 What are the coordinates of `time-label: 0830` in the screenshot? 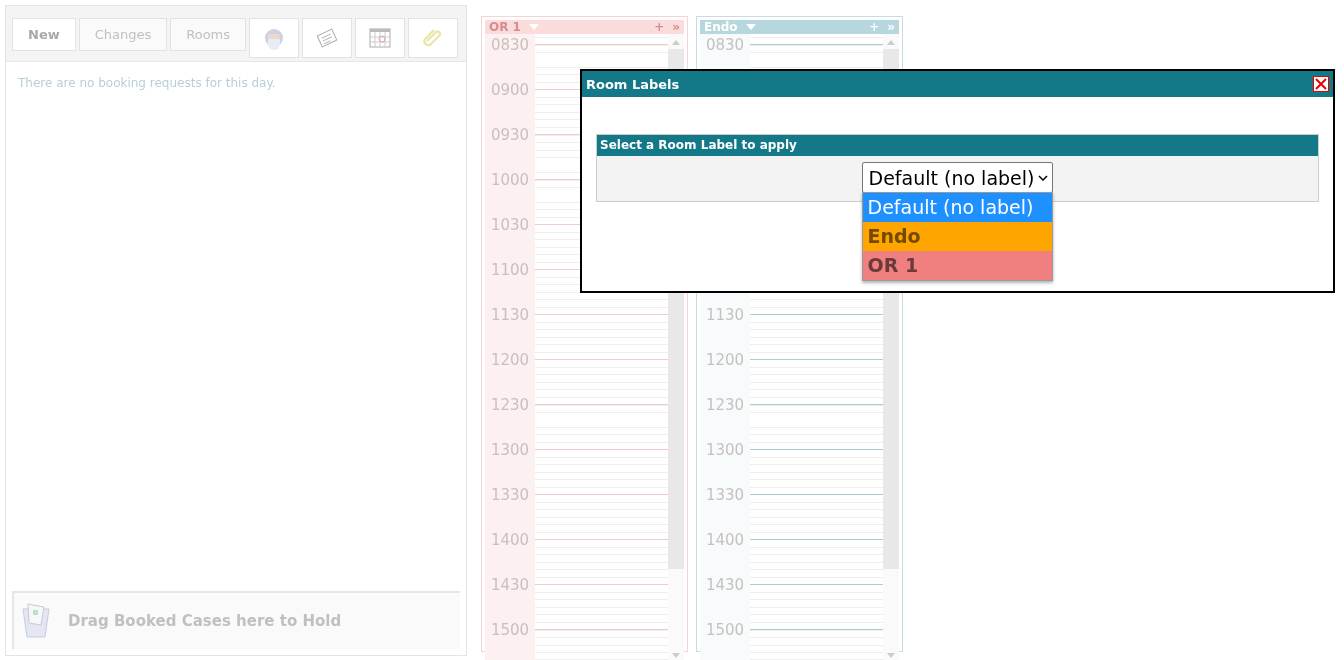 It's located at (725, 45).